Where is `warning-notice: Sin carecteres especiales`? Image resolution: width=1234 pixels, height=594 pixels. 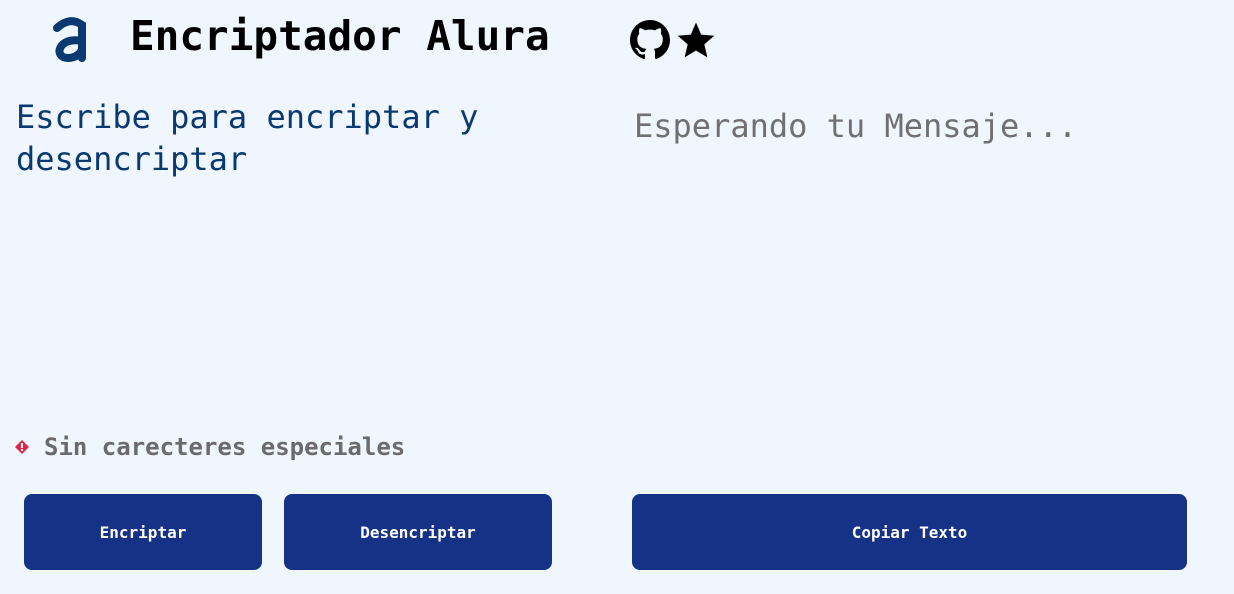 warning-notice: Sin carecteres especiales is located at coordinates (209, 447).